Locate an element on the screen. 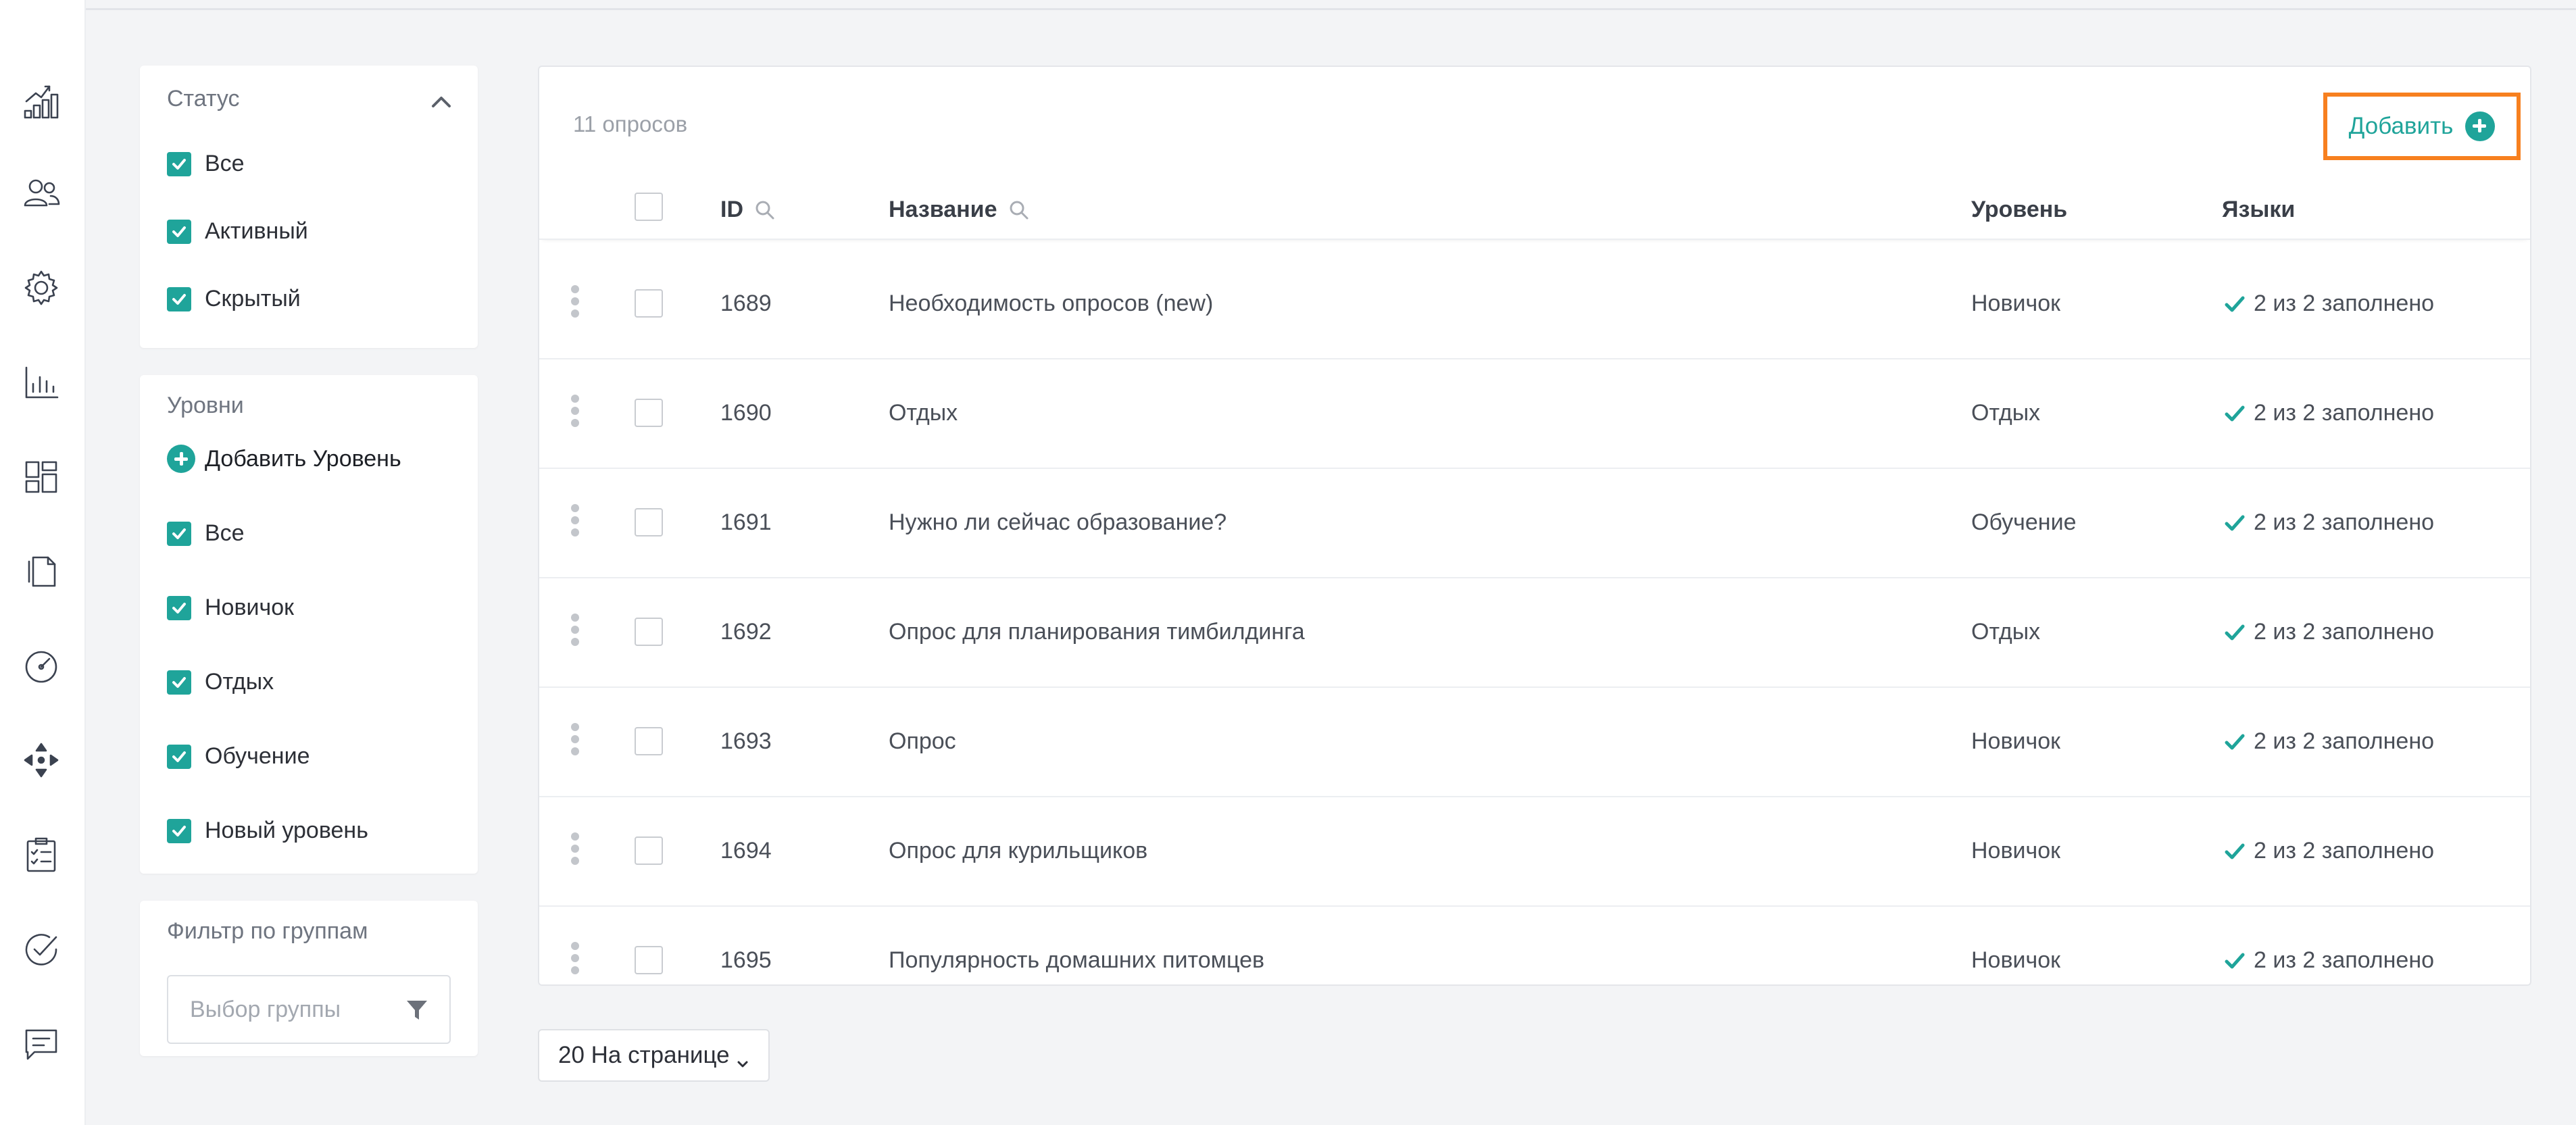 This screenshot has height=1125, width=2576. level-option-all: Все is located at coordinates (206, 533).